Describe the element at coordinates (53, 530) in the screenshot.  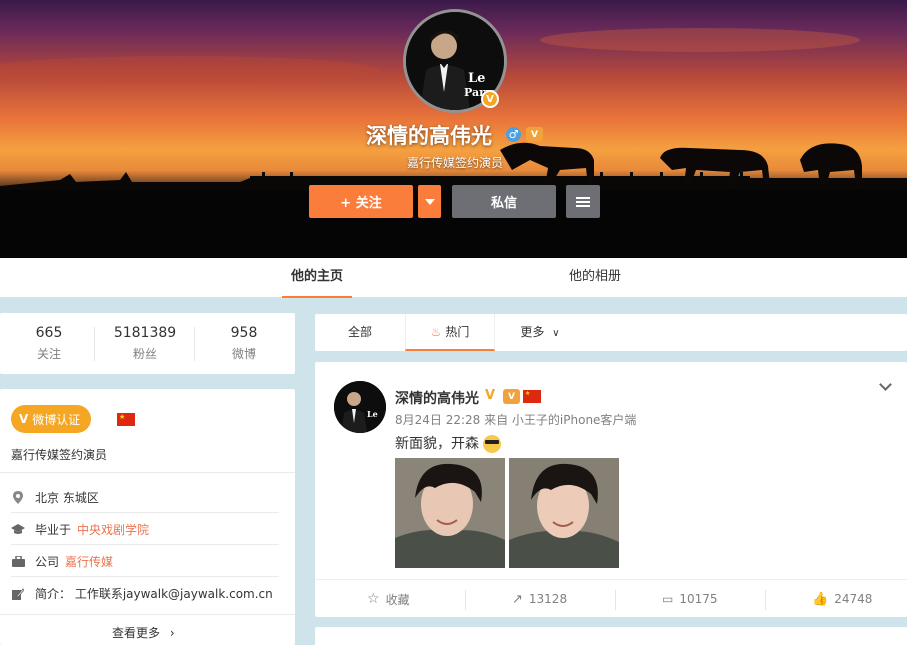
I see `education-prefix: 毕业于` at that location.